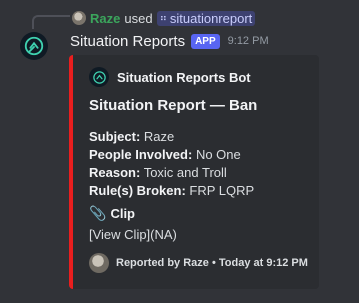 This screenshot has width=359, height=303. What do you see at coordinates (173, 105) in the screenshot?
I see `embed-title: Situation Report — Ban` at bounding box center [173, 105].